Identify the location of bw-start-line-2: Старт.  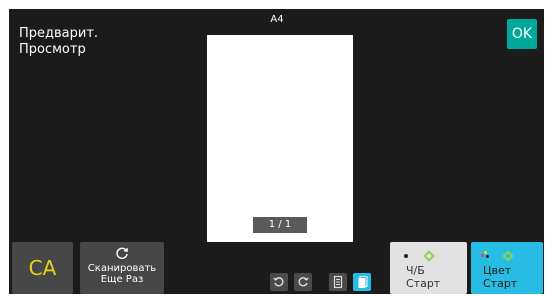
(423, 283).